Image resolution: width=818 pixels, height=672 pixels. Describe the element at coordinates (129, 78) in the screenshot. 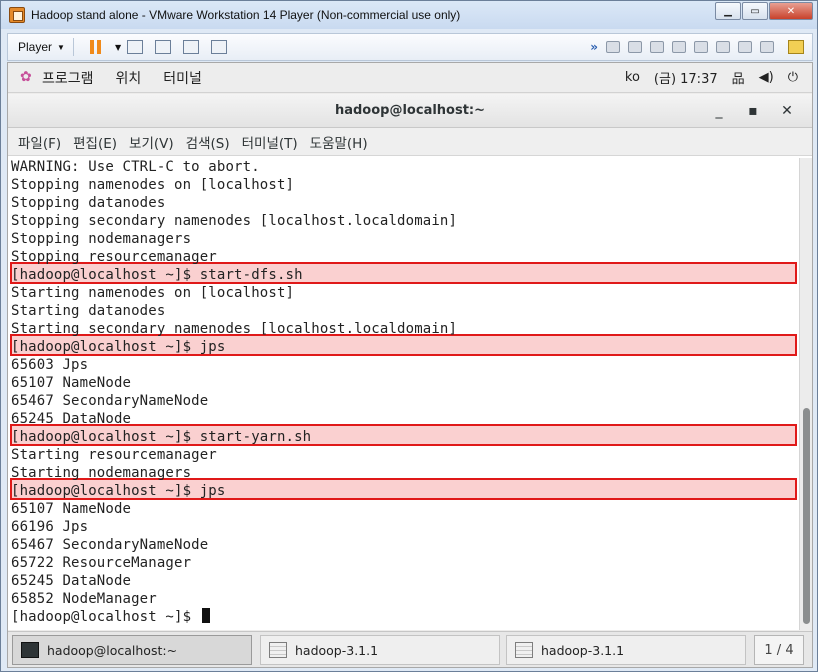

I see `top-menu-places: 위치` at that location.